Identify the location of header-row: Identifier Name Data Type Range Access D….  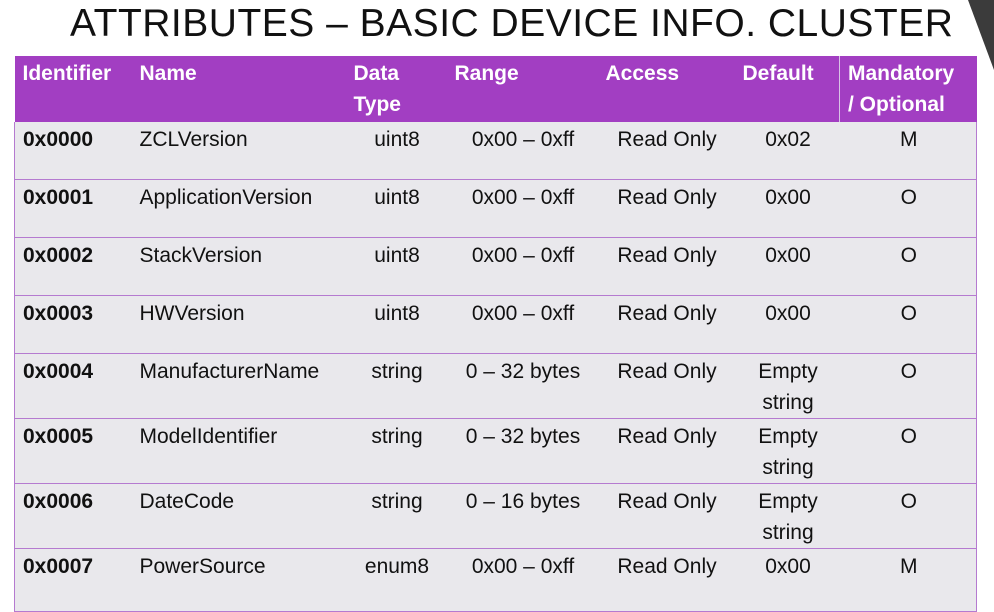
(495, 89).